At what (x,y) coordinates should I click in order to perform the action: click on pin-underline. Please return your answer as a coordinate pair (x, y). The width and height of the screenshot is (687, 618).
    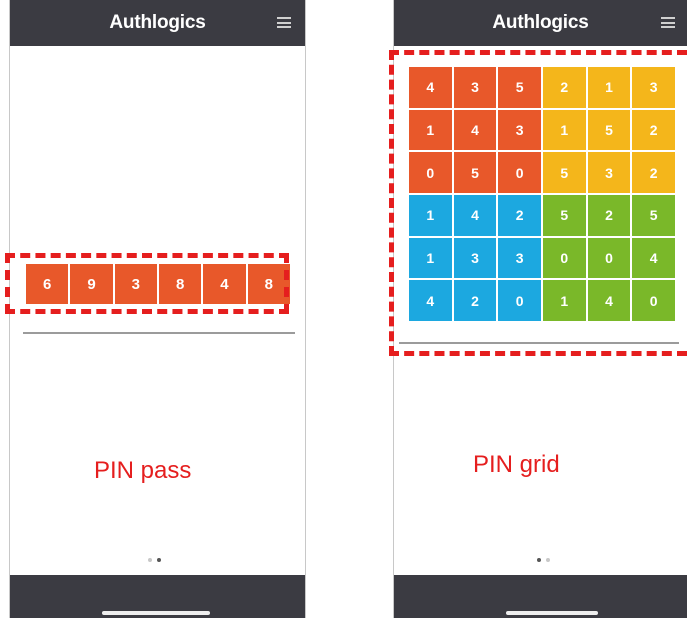
    Looking at the image, I should click on (159, 333).